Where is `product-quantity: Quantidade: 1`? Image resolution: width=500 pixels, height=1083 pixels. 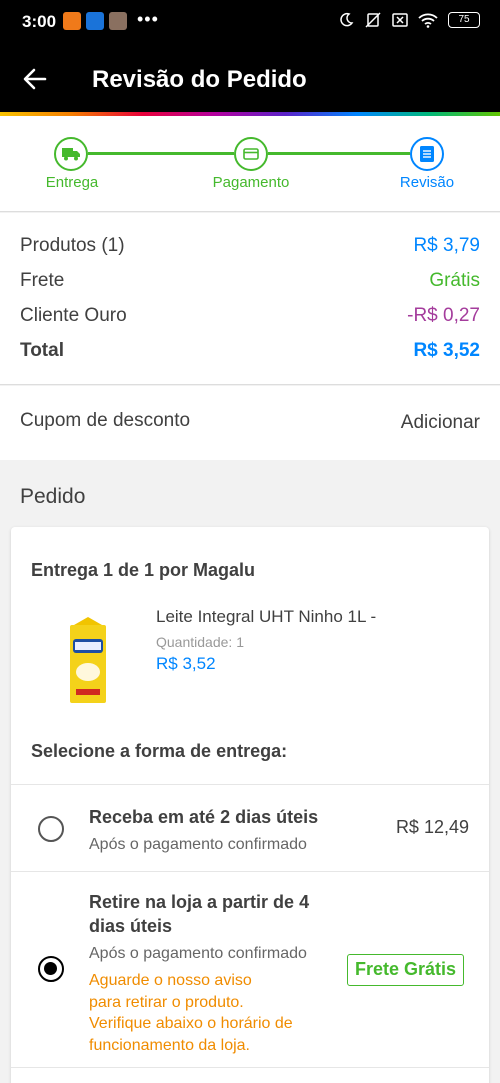
product-quantity: Quantidade: 1 is located at coordinates (200, 642).